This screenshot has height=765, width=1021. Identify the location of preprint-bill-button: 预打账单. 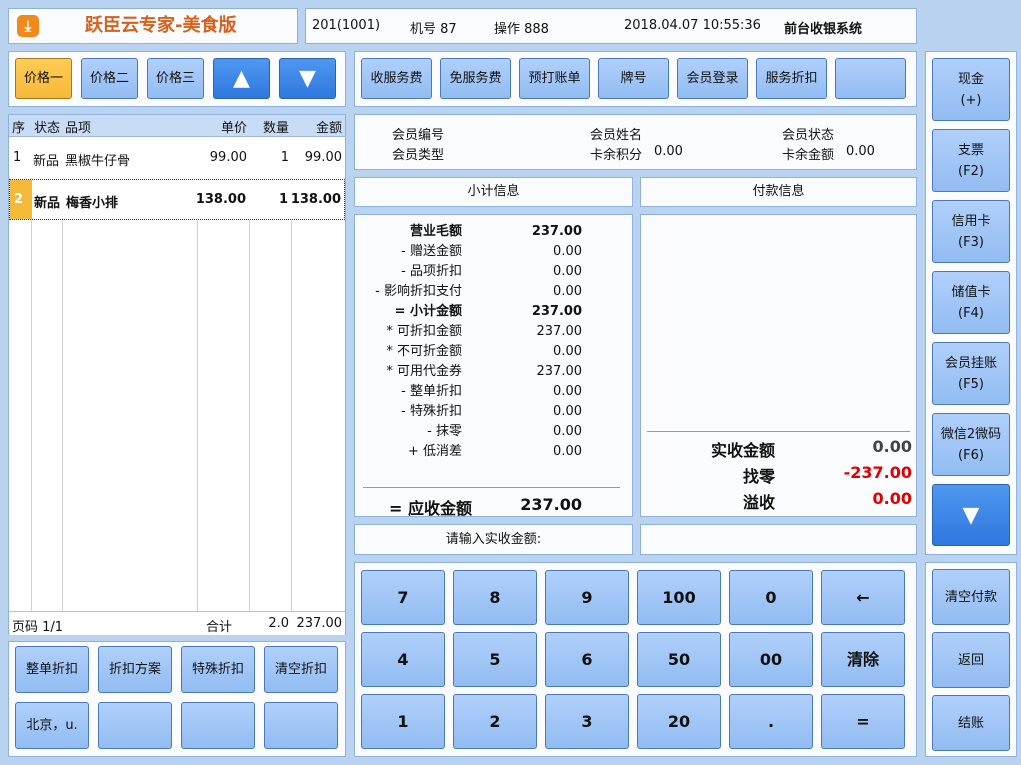
(554, 78).